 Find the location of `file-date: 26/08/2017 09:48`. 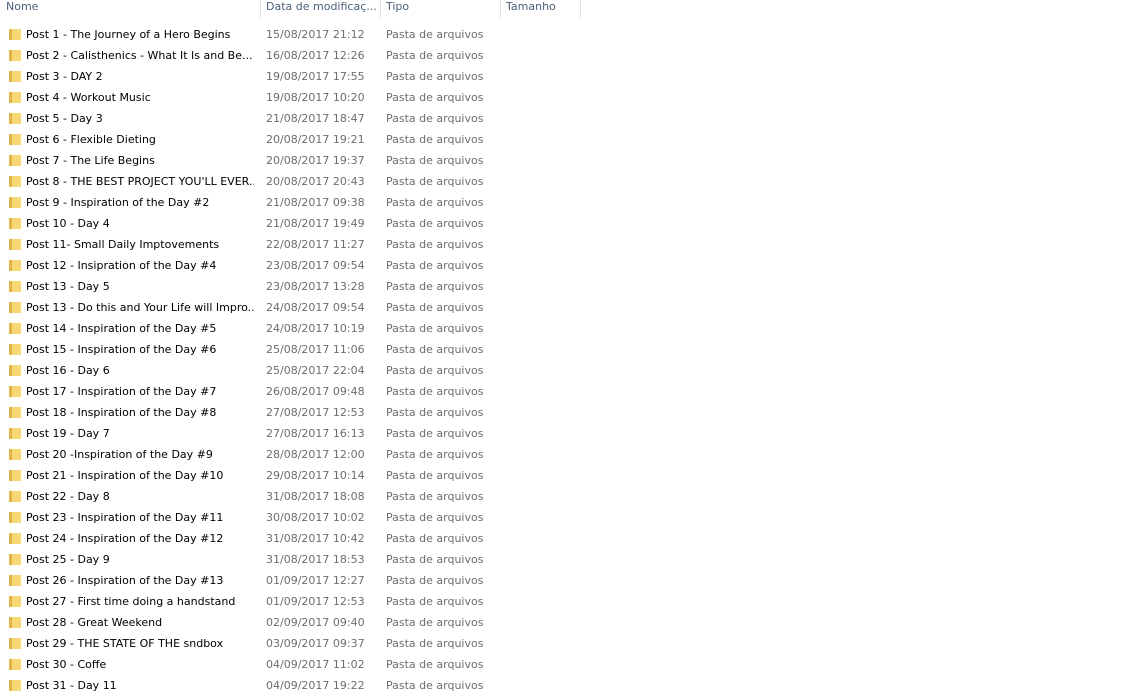

file-date: 26/08/2017 09:48 is located at coordinates (315, 391).